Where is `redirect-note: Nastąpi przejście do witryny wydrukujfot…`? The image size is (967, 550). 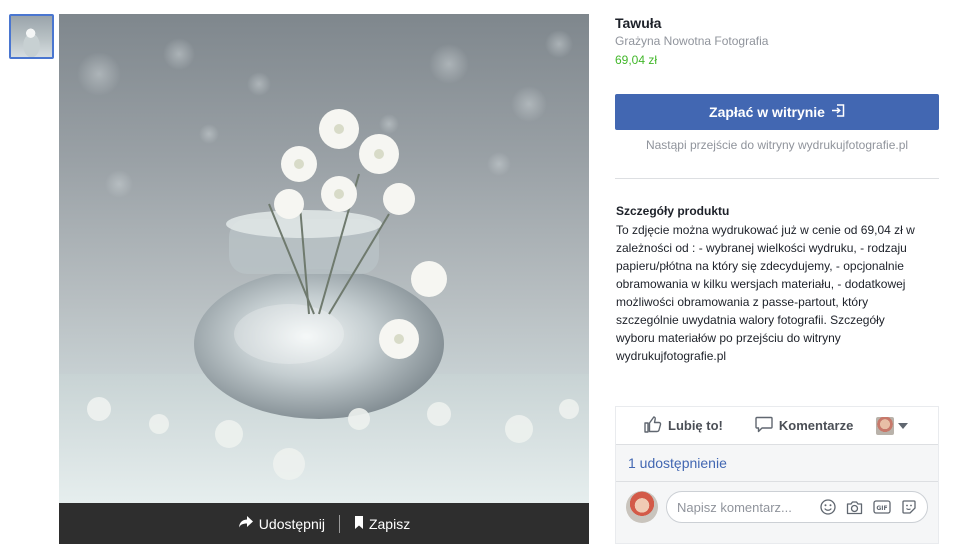
redirect-note: Nastąpi przejście do witryny wydrukujfot… is located at coordinates (777, 145).